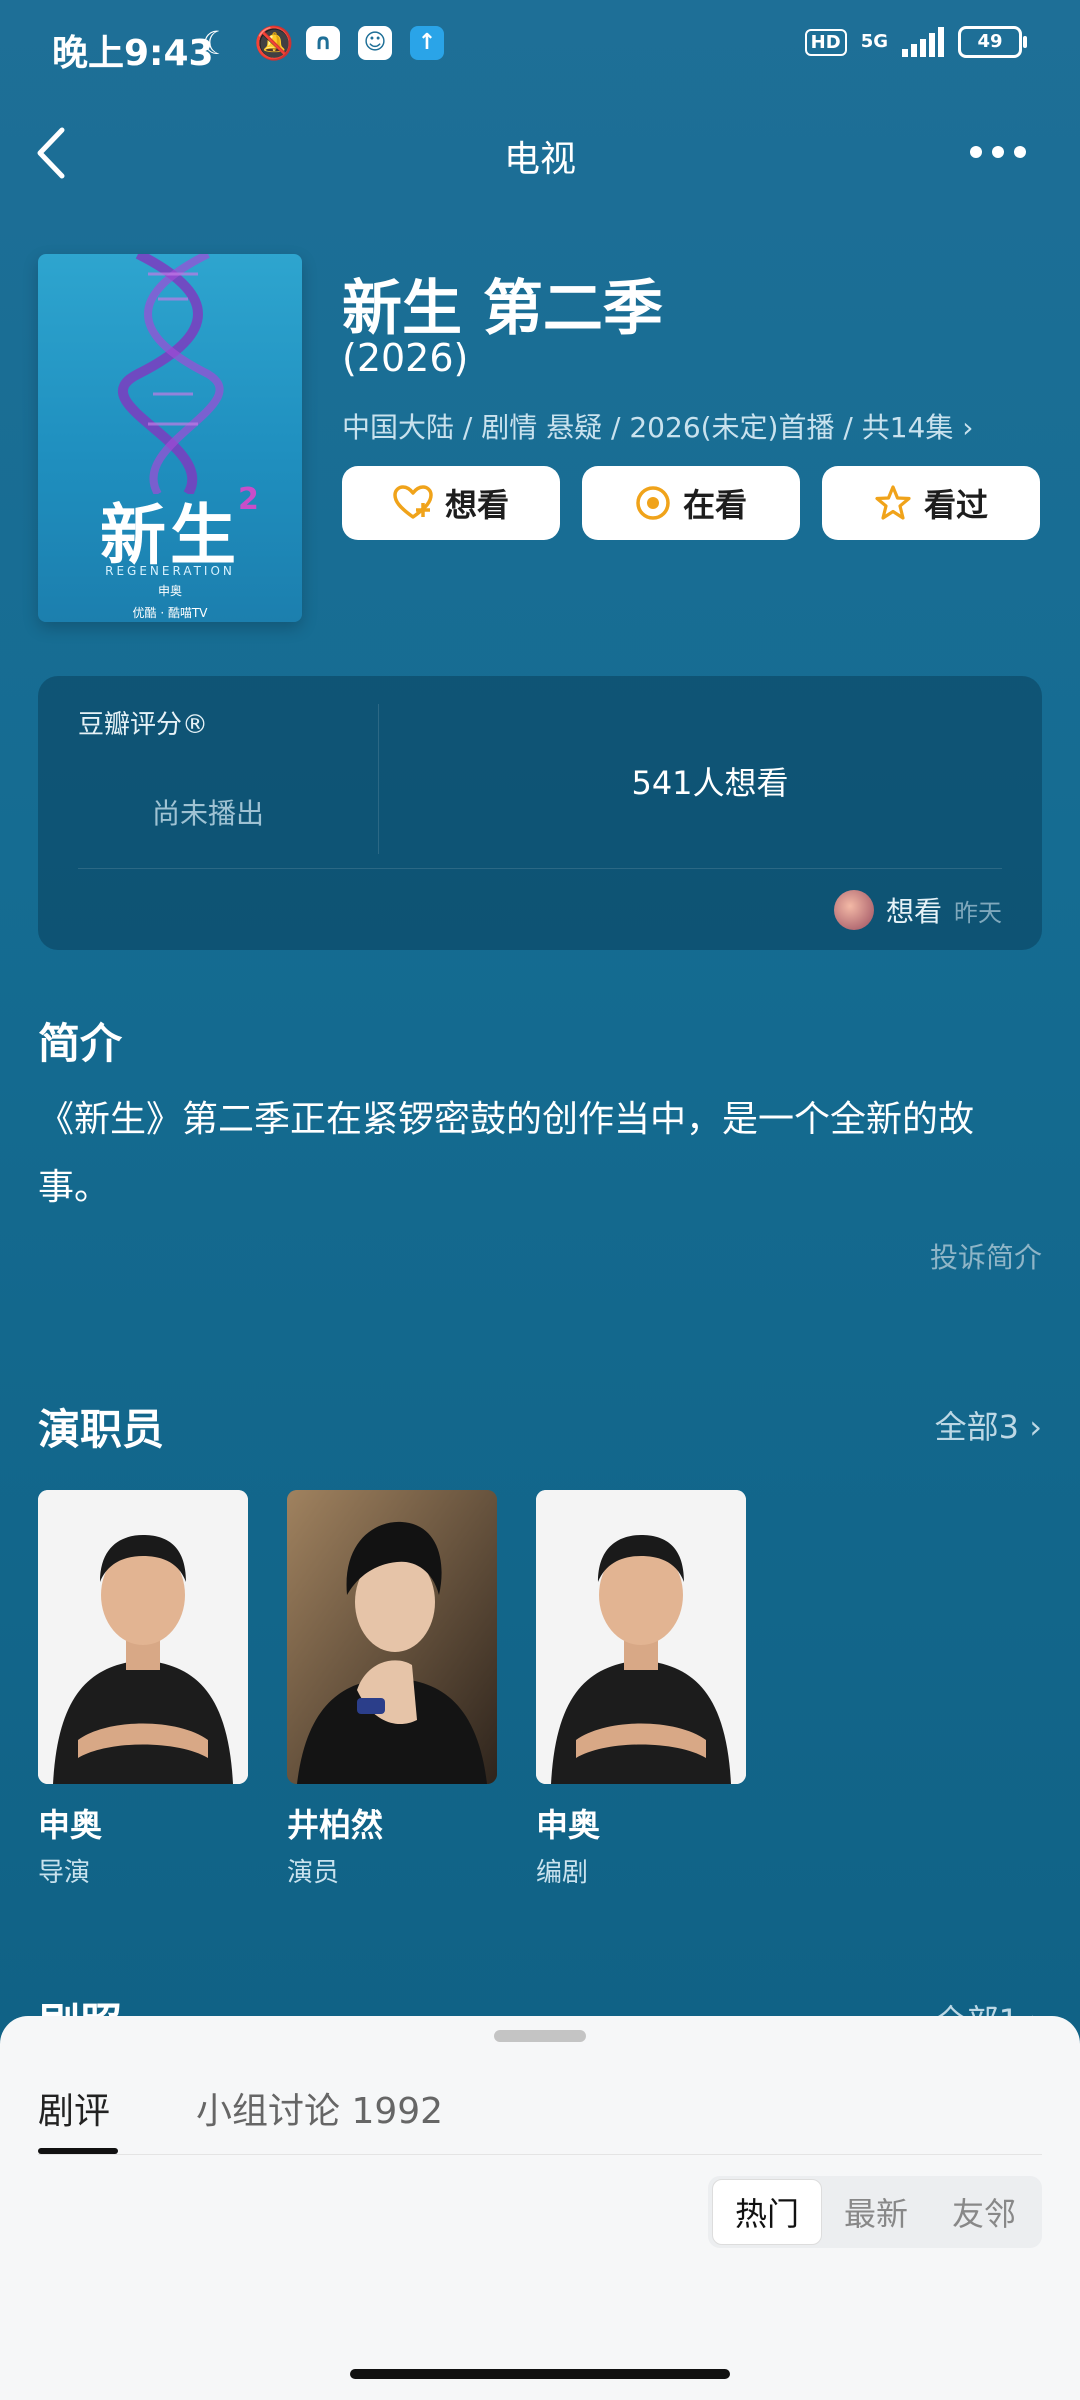 This screenshot has height=2400, width=1080. I want to click on chevron-left-icon, so click(51, 153).